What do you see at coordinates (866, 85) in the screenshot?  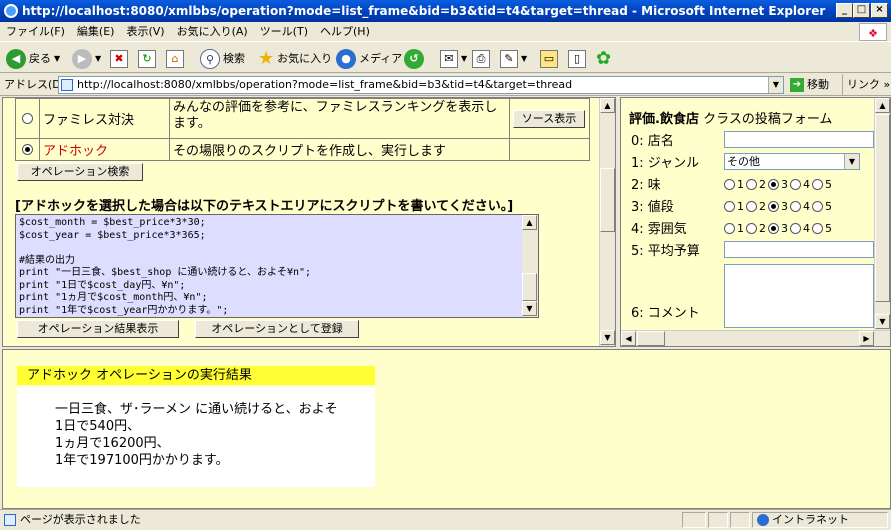 I see `links-button: リンク »` at bounding box center [866, 85].